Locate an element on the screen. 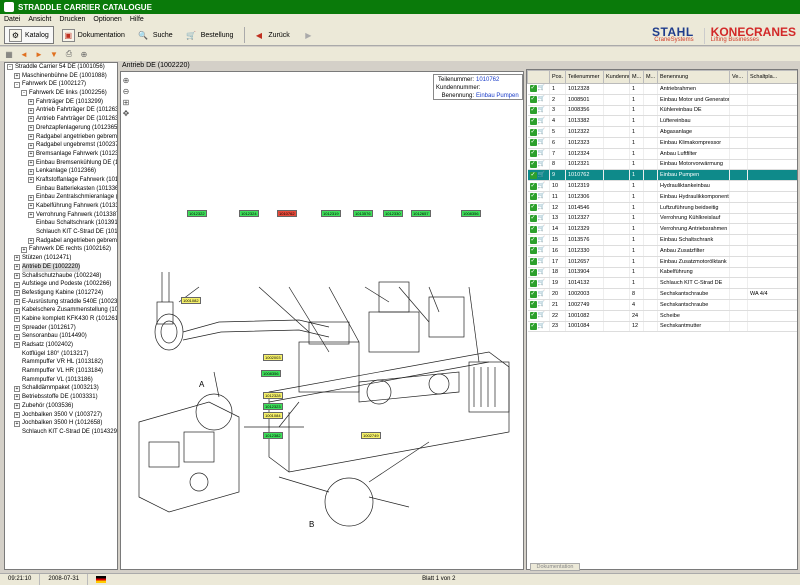 This screenshot has width=800, height=585. part-tag: 1012330 is located at coordinates (393, 213).